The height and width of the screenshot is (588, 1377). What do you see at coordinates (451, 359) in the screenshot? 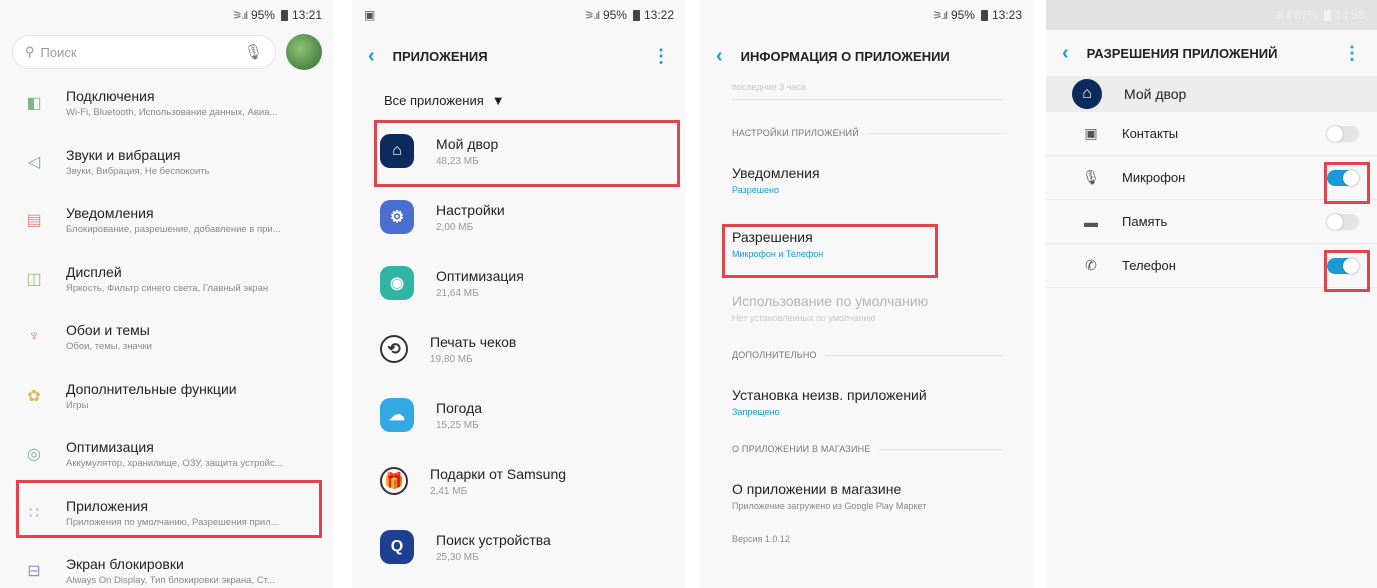
I see `app-size: 19,80 МБ` at bounding box center [451, 359].